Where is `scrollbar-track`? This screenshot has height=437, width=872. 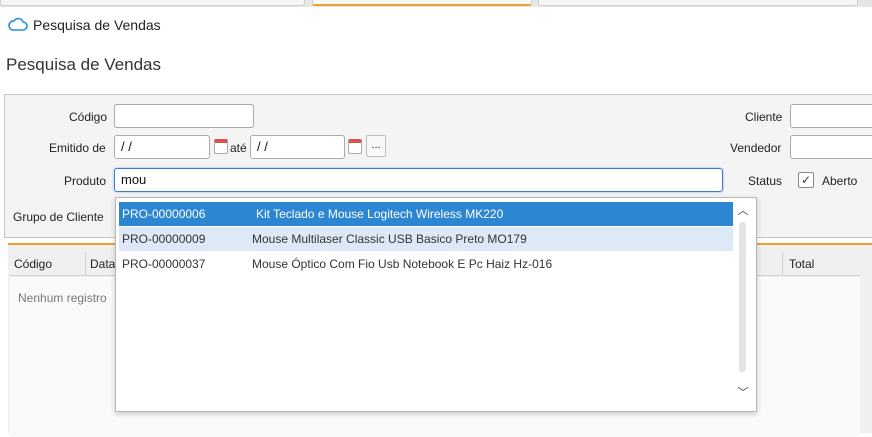
scrollbar-track is located at coordinates (742, 297).